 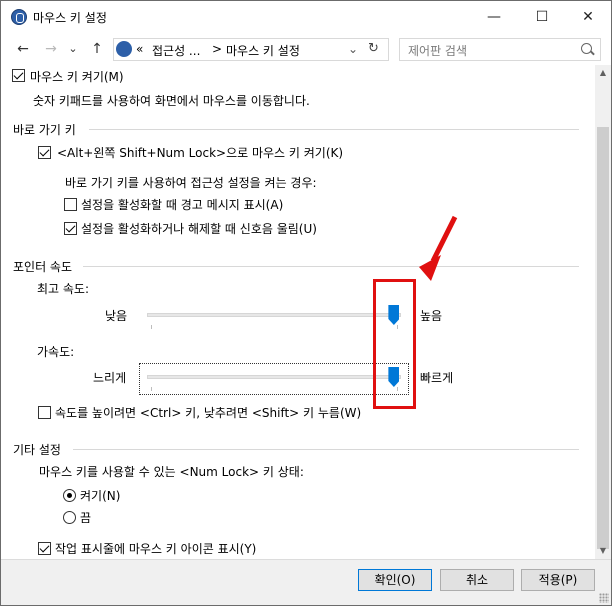 What do you see at coordinates (586, 48) in the screenshot?
I see `search-icon` at bounding box center [586, 48].